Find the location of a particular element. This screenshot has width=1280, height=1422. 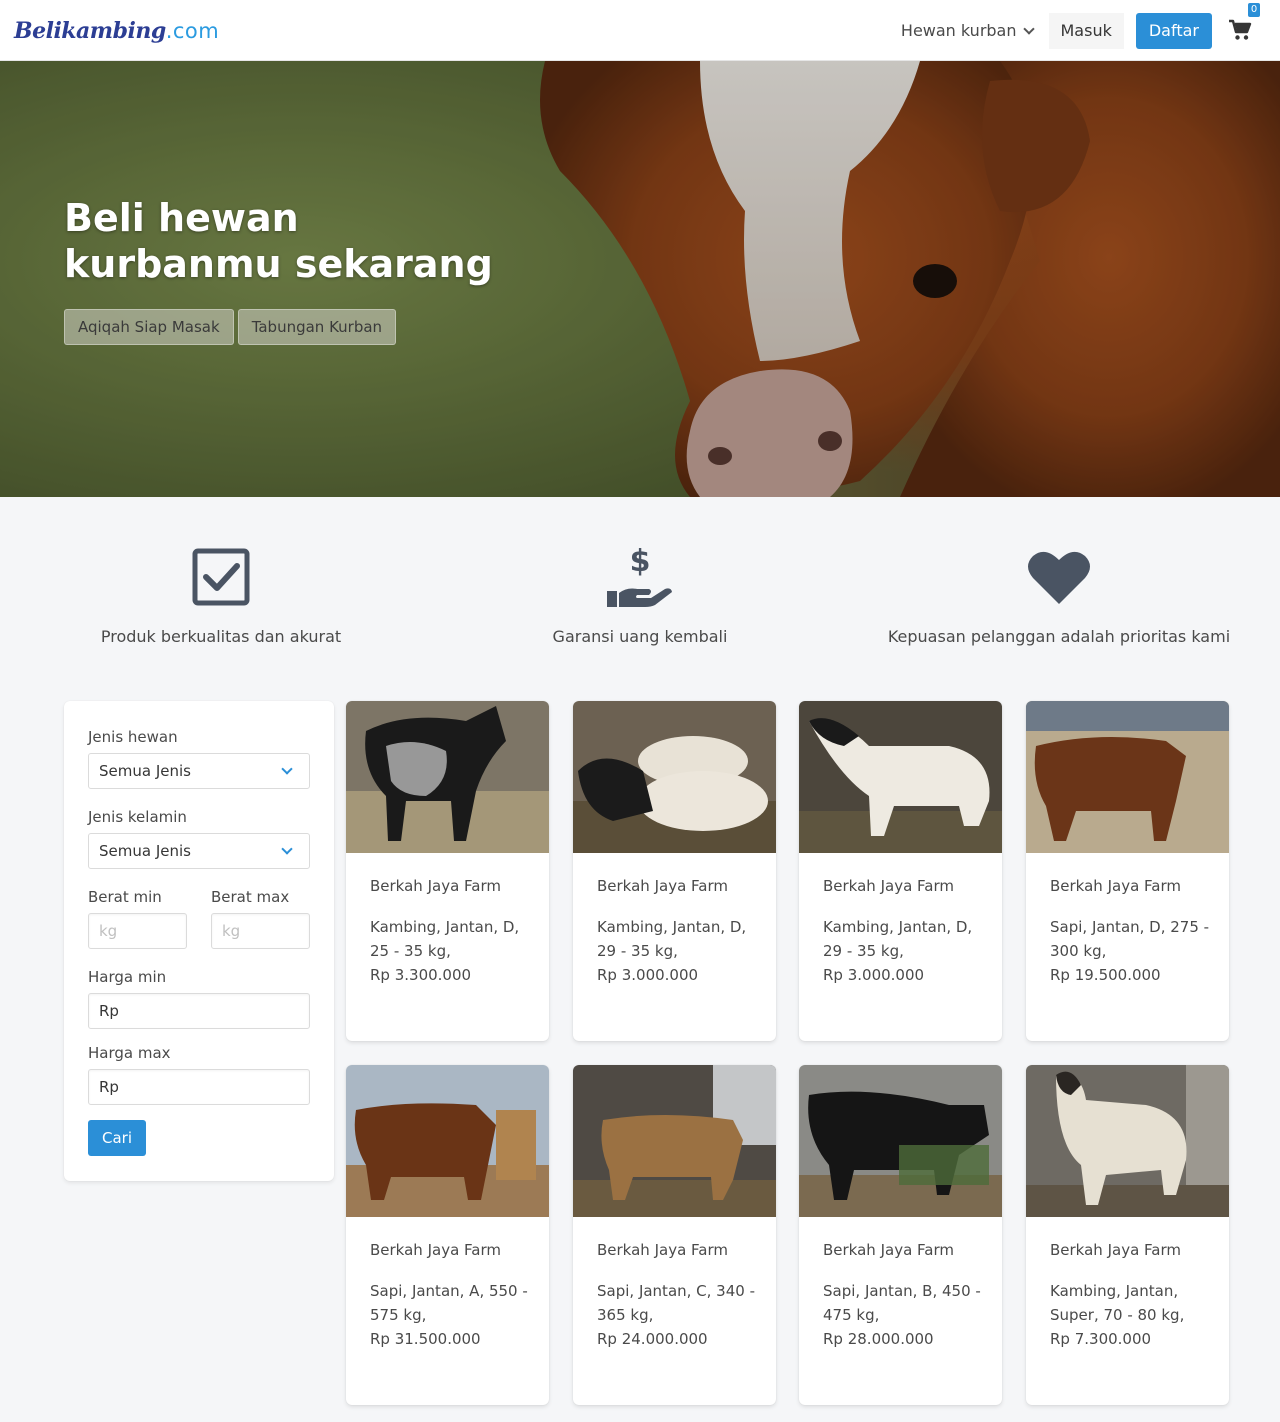

harga-min-input: Rp is located at coordinates (199, 1011).